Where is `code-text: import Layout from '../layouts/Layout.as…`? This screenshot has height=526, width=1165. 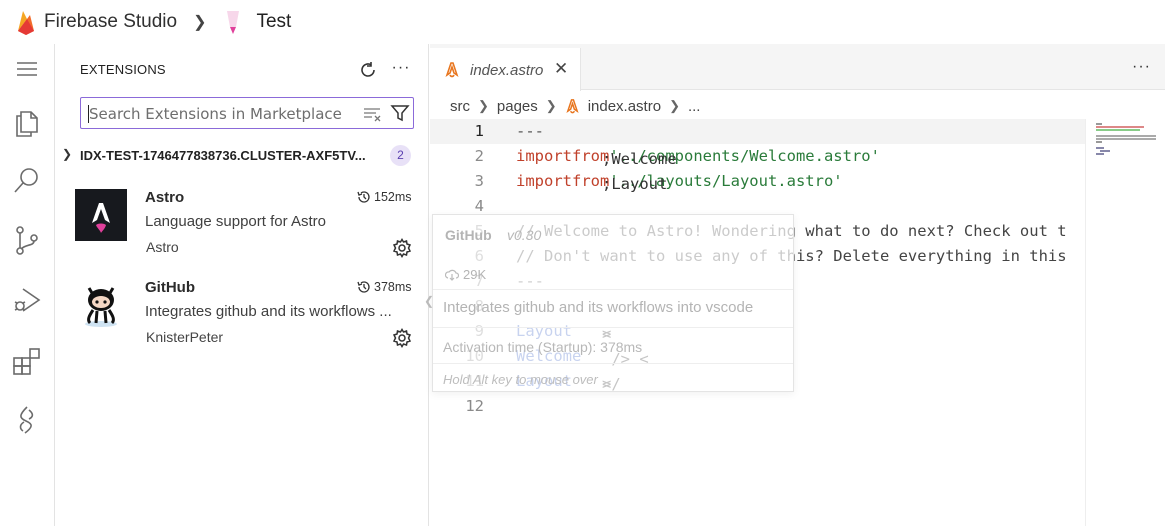 code-text: import Layout from '../layouts/Layout.as… is located at coordinates (679, 182).